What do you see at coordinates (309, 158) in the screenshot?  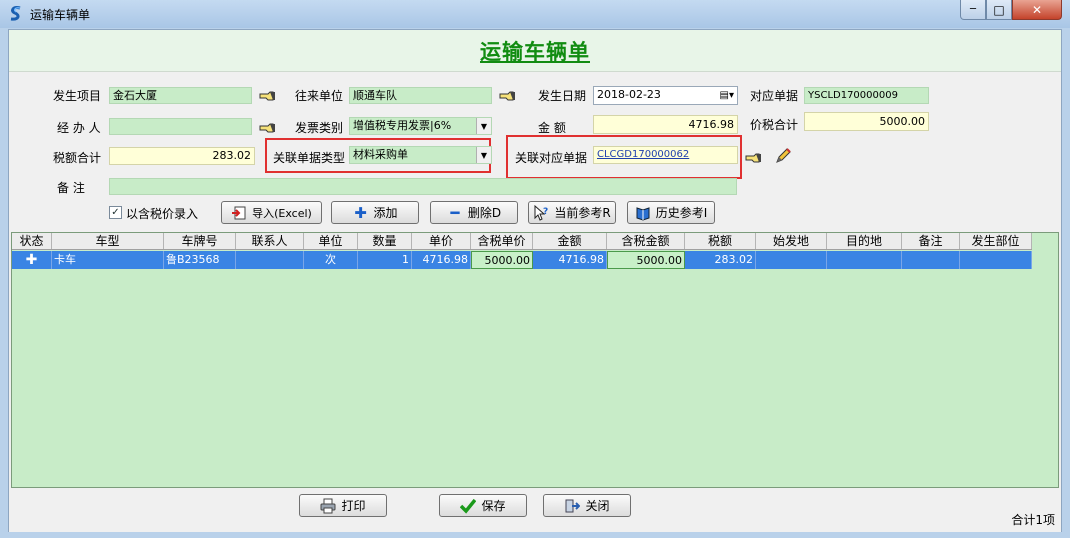 I see `linked-type-label: 关联单据类型` at bounding box center [309, 158].